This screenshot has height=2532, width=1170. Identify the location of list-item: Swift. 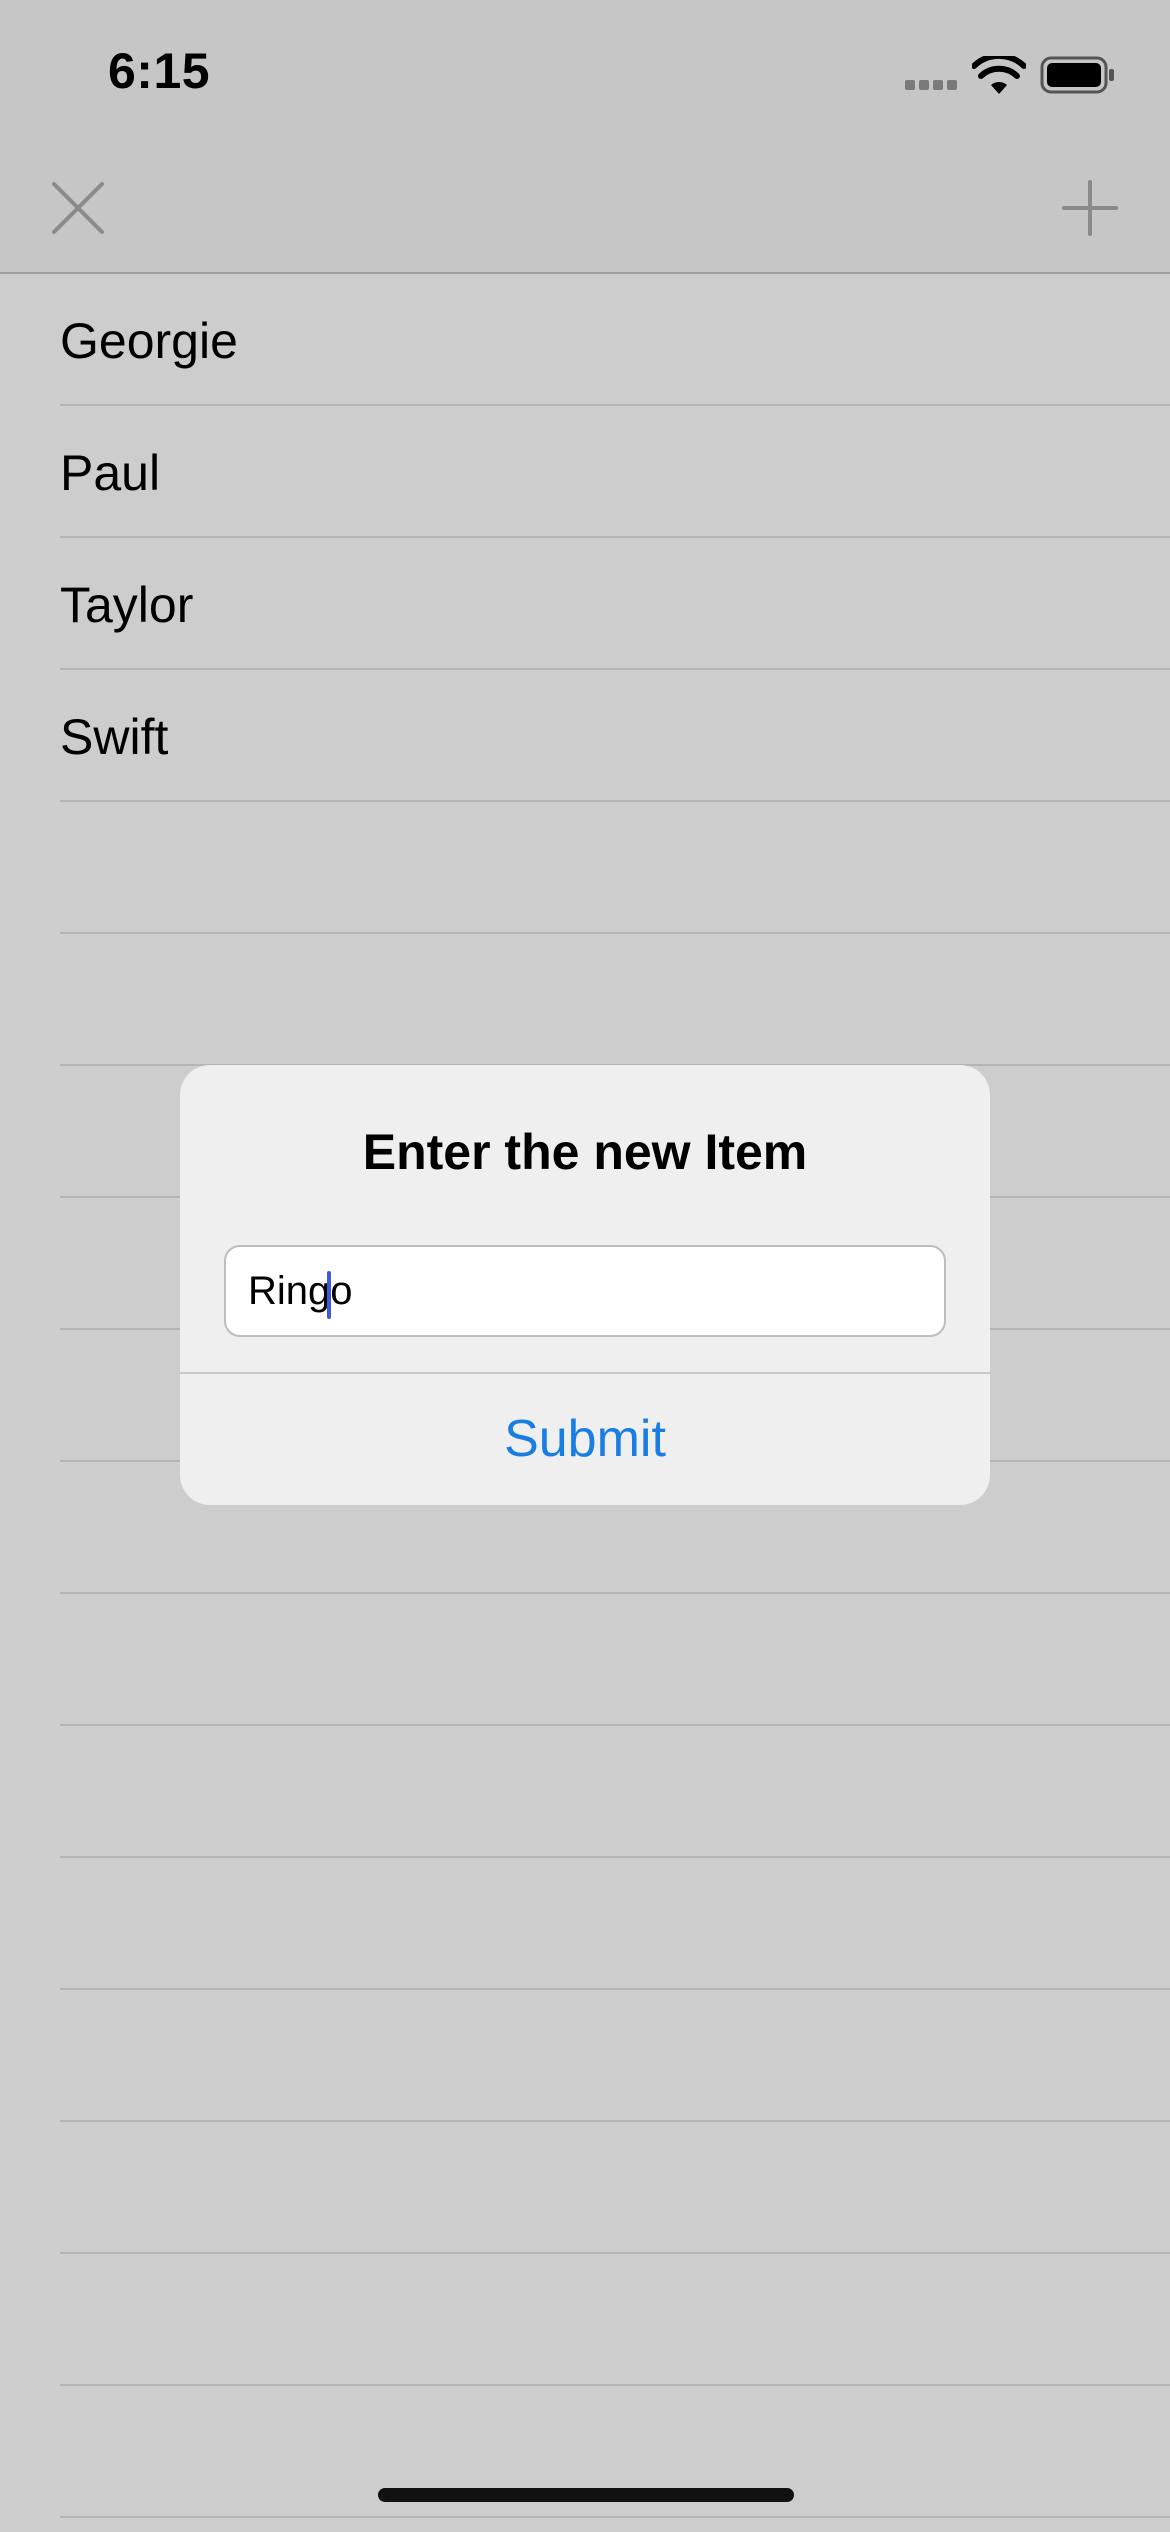
(585, 736).